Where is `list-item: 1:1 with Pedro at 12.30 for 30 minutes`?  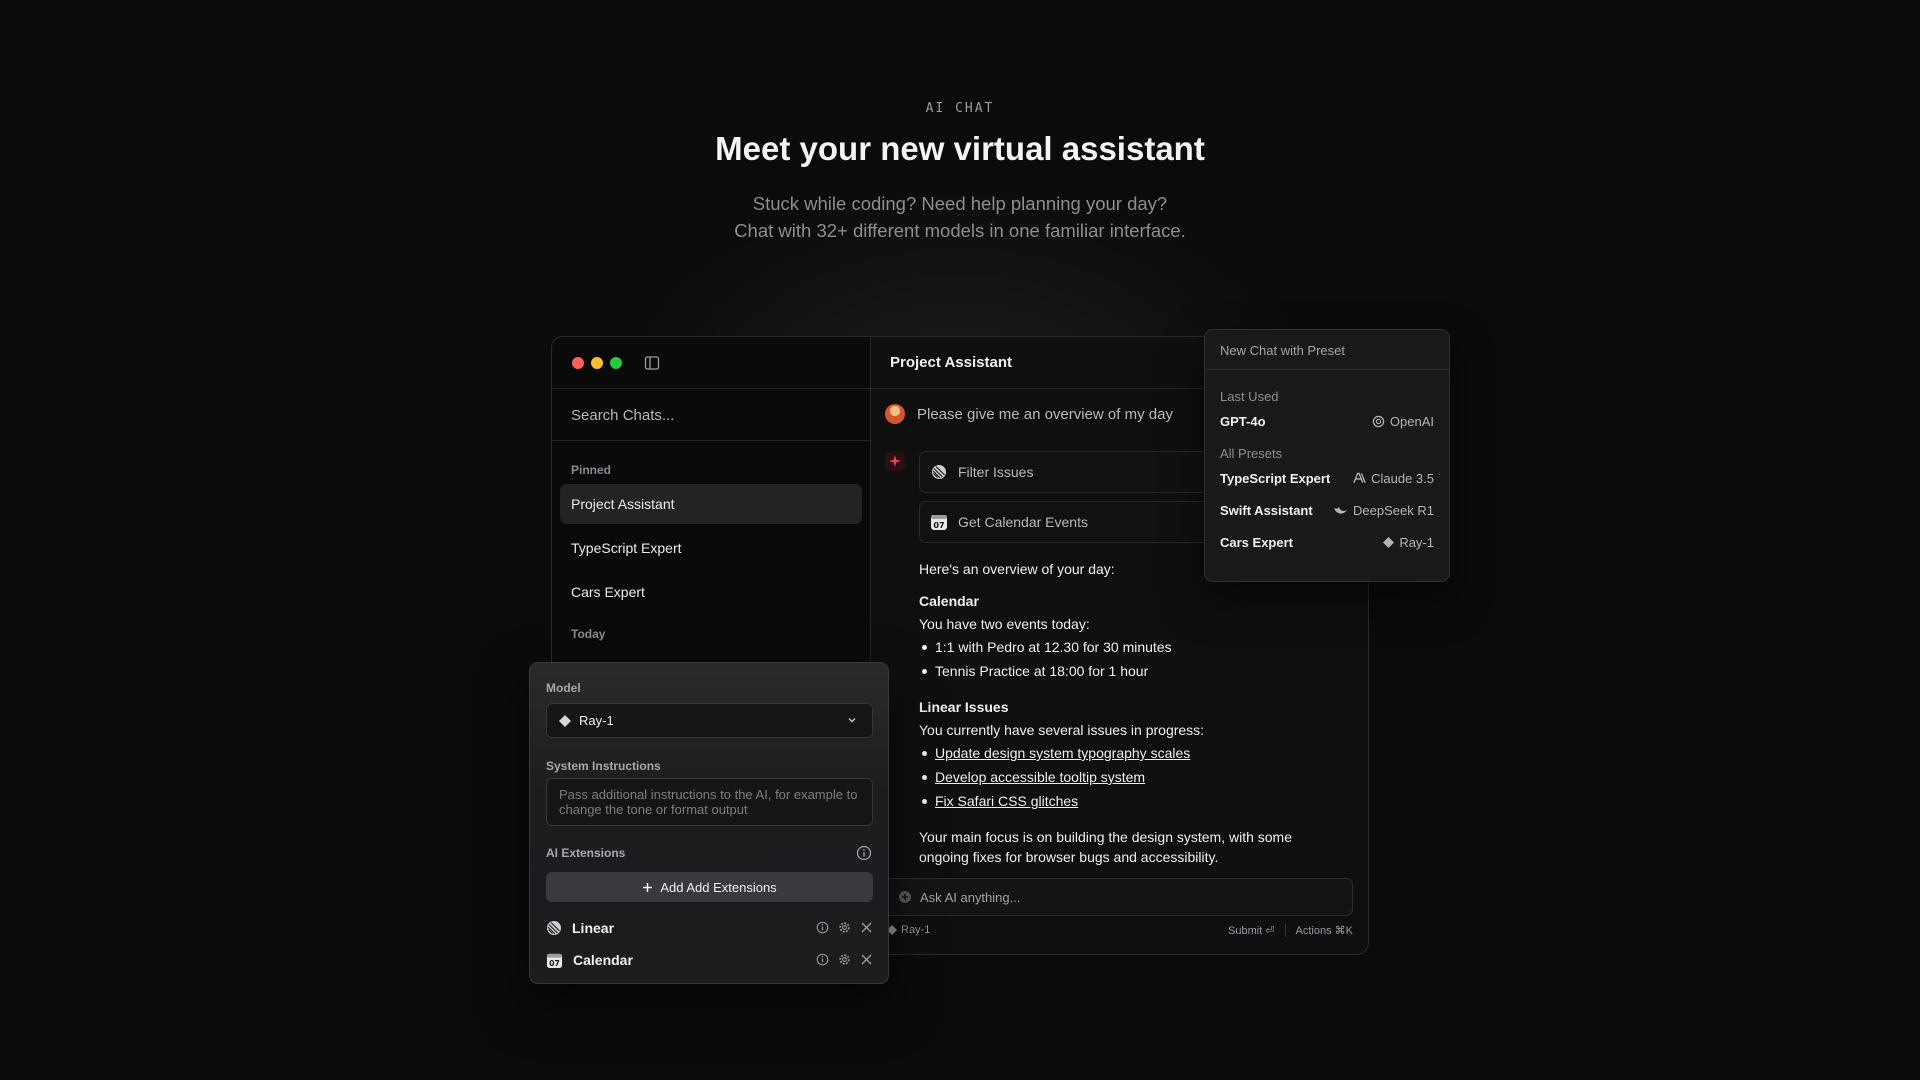 list-item: 1:1 with Pedro at 12.30 for 30 minutes is located at coordinates (1129, 647).